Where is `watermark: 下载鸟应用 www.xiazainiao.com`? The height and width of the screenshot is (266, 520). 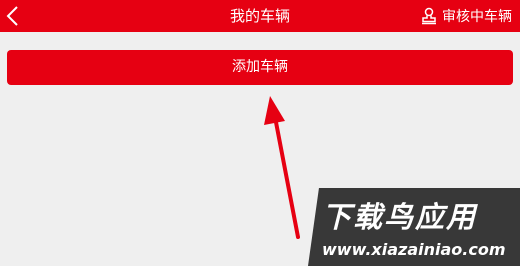 watermark: 下载鸟应用 www.xiazainiao.com is located at coordinates (414, 227).